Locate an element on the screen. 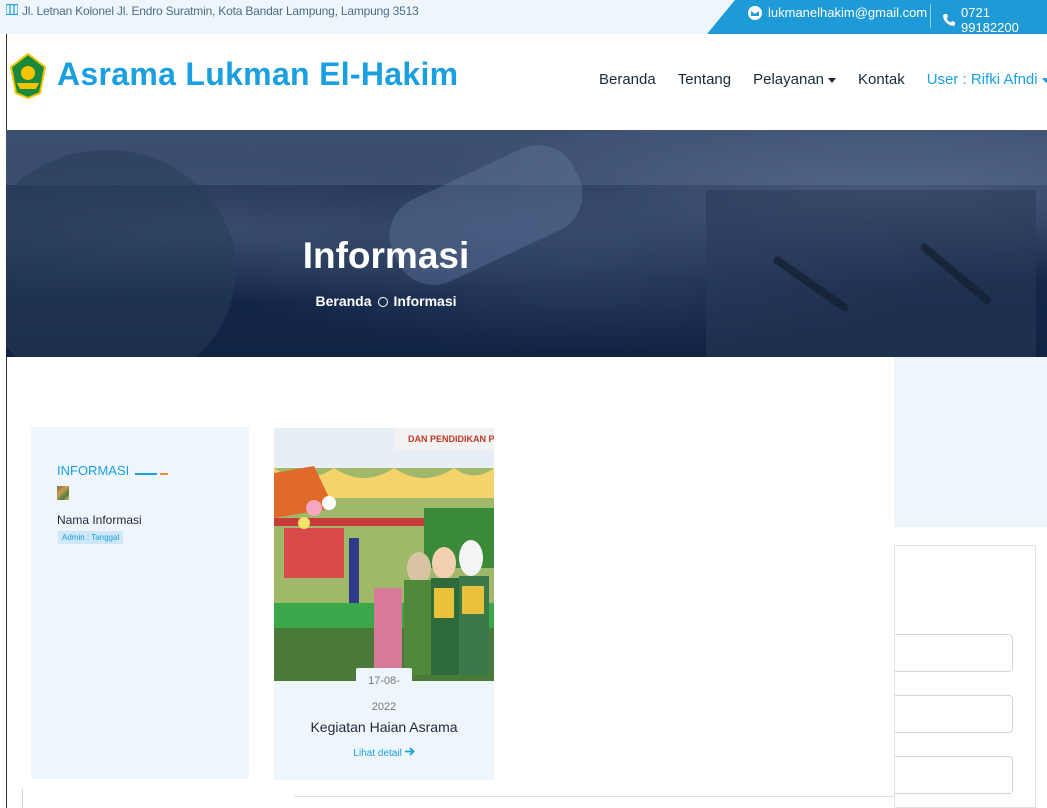 Image resolution: width=1047 pixels, height=808 pixels. side-form is located at coordinates (965, 676).